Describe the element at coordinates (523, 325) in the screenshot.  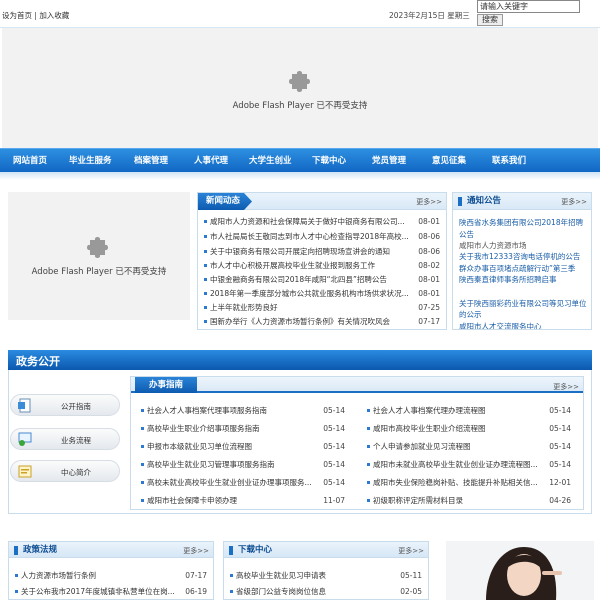
I see `notice-item: 咸阳市人才交流服务中心` at that location.